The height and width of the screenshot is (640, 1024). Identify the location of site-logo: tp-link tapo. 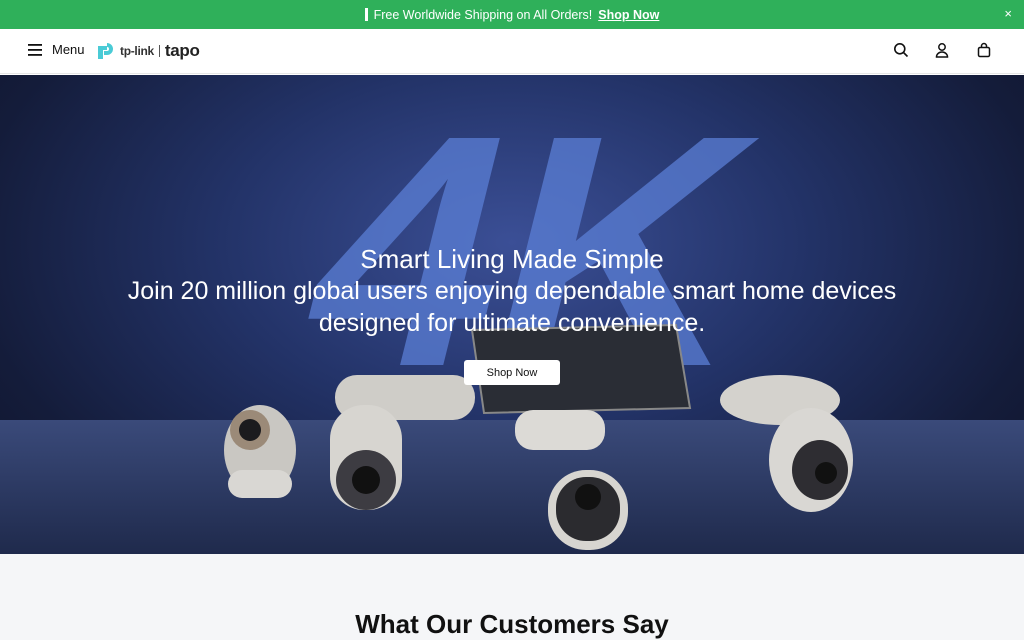
(147, 51).